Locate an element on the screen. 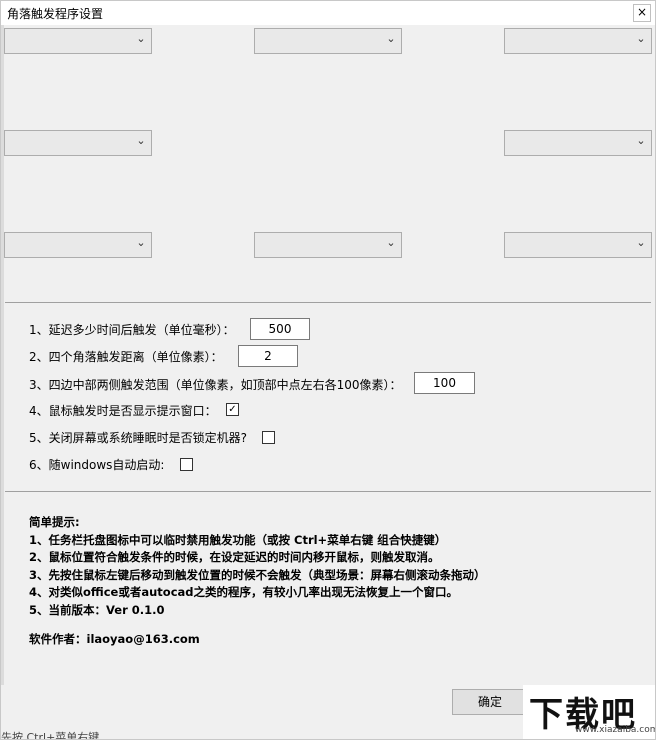 Image resolution: width=656 pixels, height=740 pixels. dropdown-top-right: ⌄ is located at coordinates (578, 41).